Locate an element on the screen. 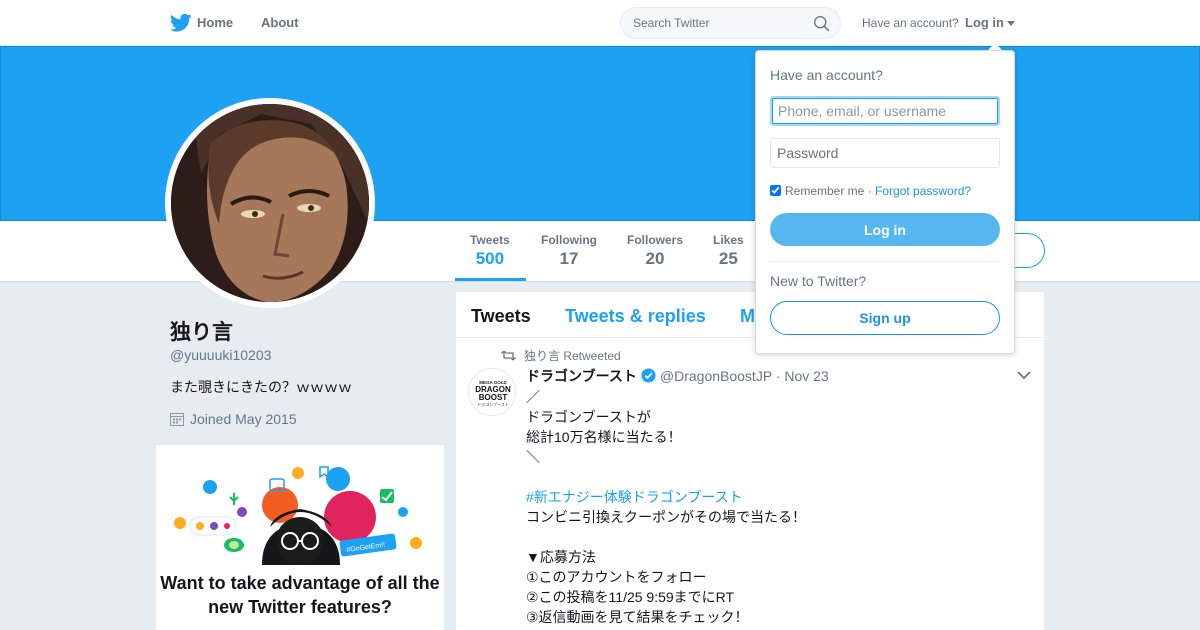 This screenshot has height=630, width=1200. verified-badge-icon is located at coordinates (648, 375).